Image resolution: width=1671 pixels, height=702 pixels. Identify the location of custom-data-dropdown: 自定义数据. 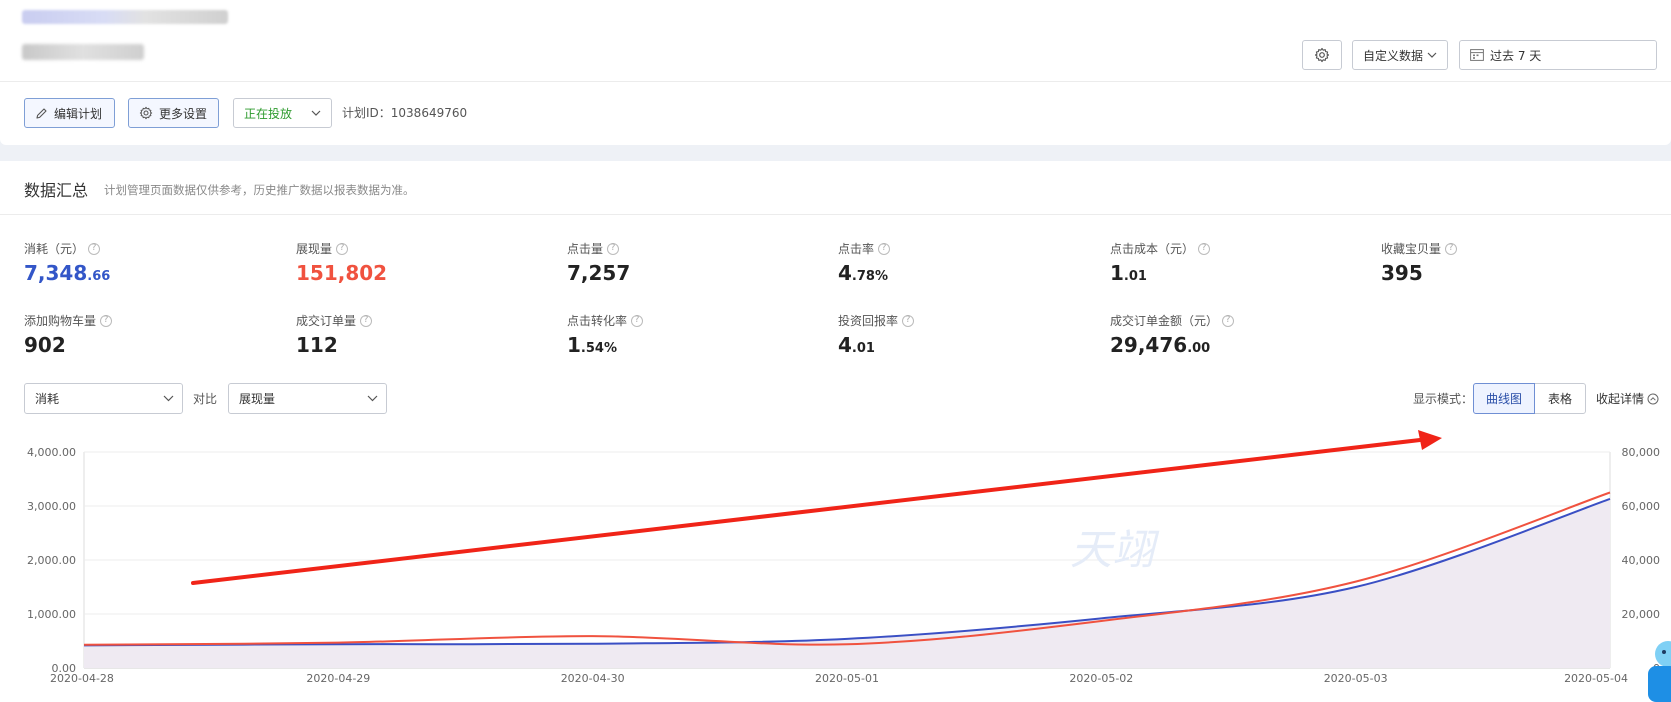
(1400, 55).